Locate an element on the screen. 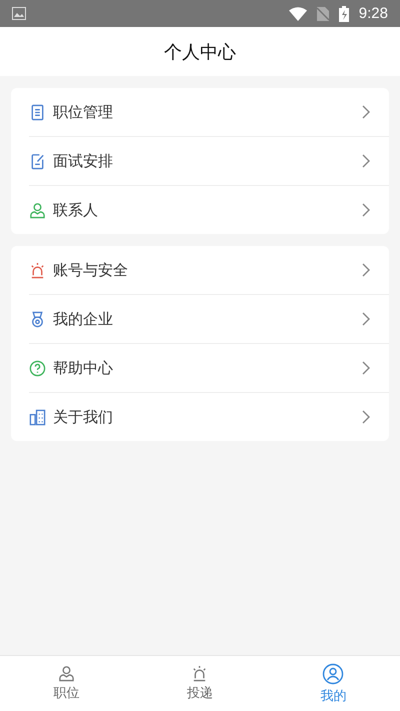 This screenshot has width=400, height=711. page-title: 个人中心 is located at coordinates (200, 52).